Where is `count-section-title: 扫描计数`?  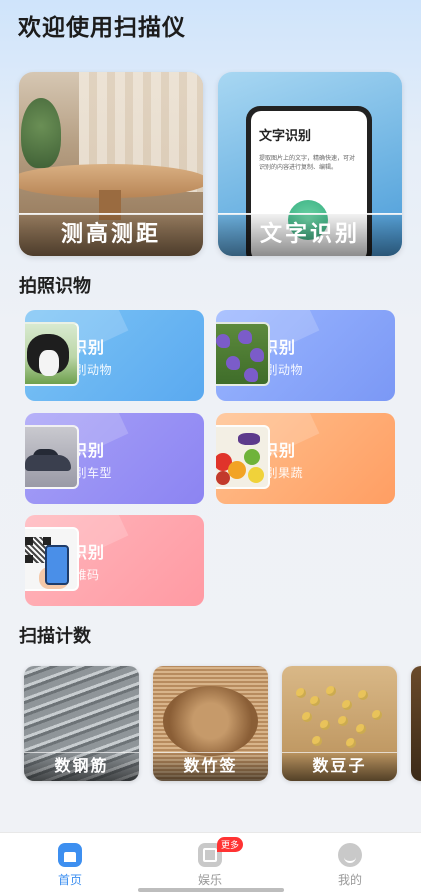 count-section-title: 扫描计数 is located at coordinates (55, 636).